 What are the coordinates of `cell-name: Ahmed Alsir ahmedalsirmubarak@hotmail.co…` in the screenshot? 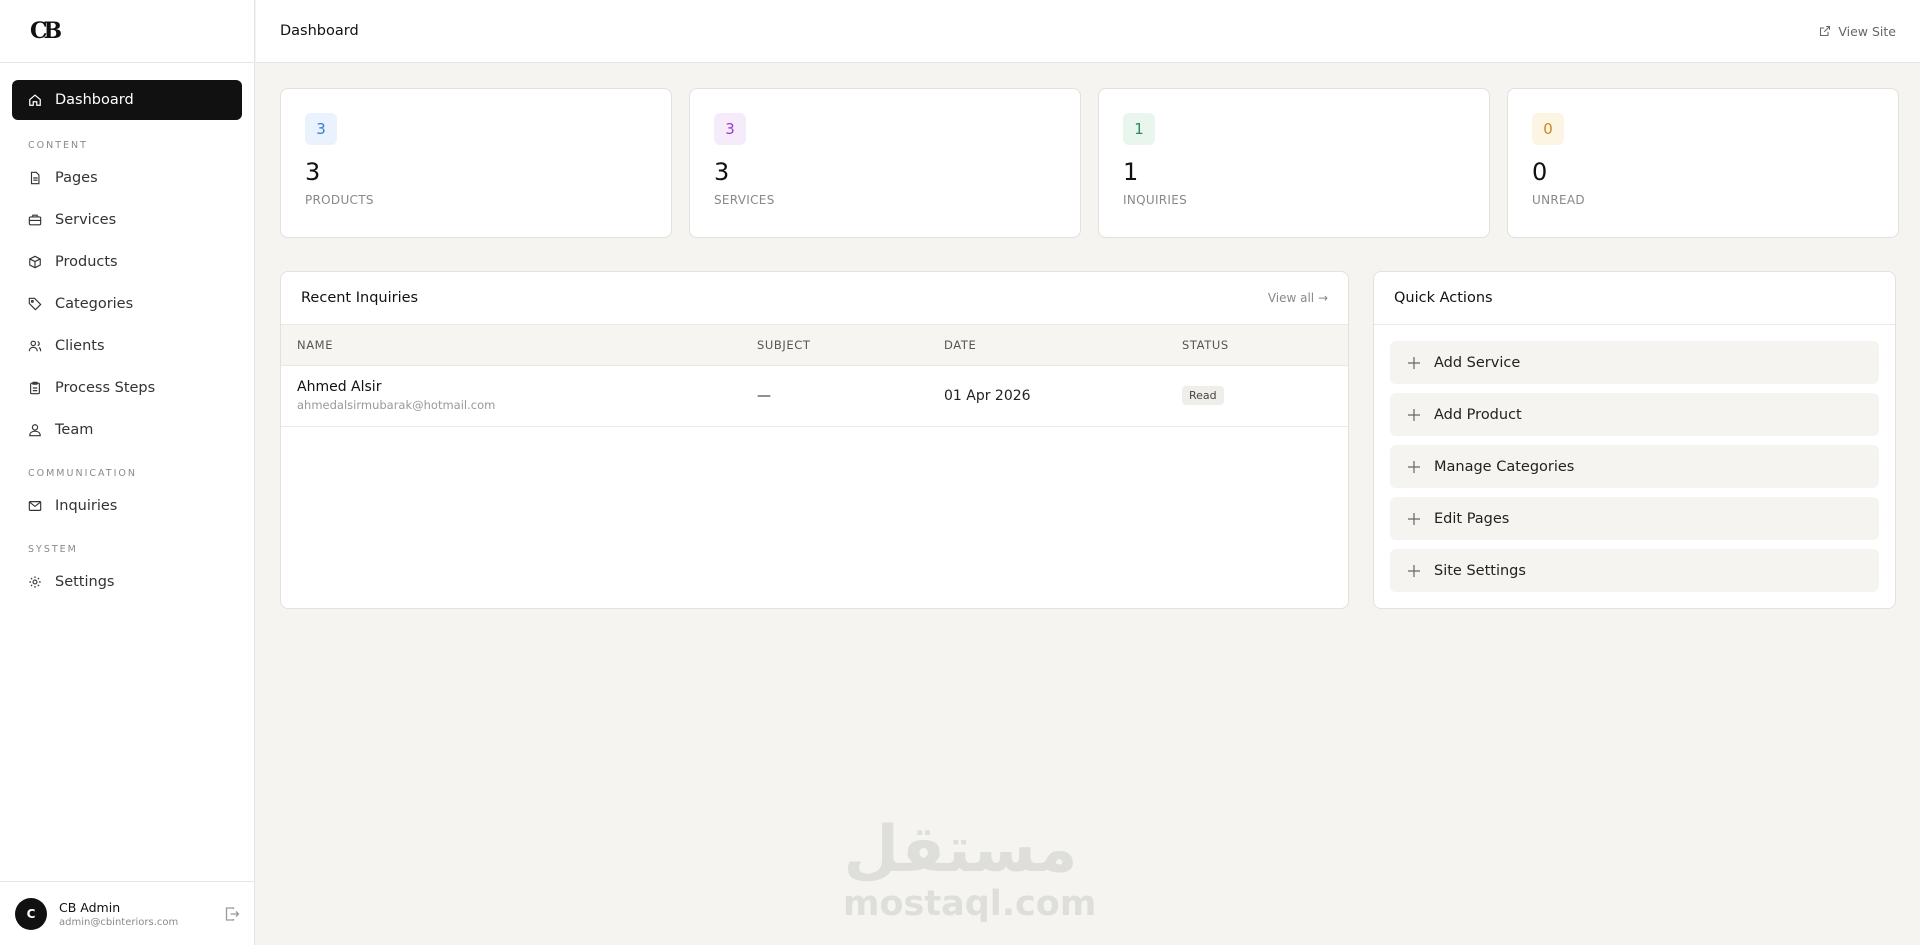 It's located at (519, 396).